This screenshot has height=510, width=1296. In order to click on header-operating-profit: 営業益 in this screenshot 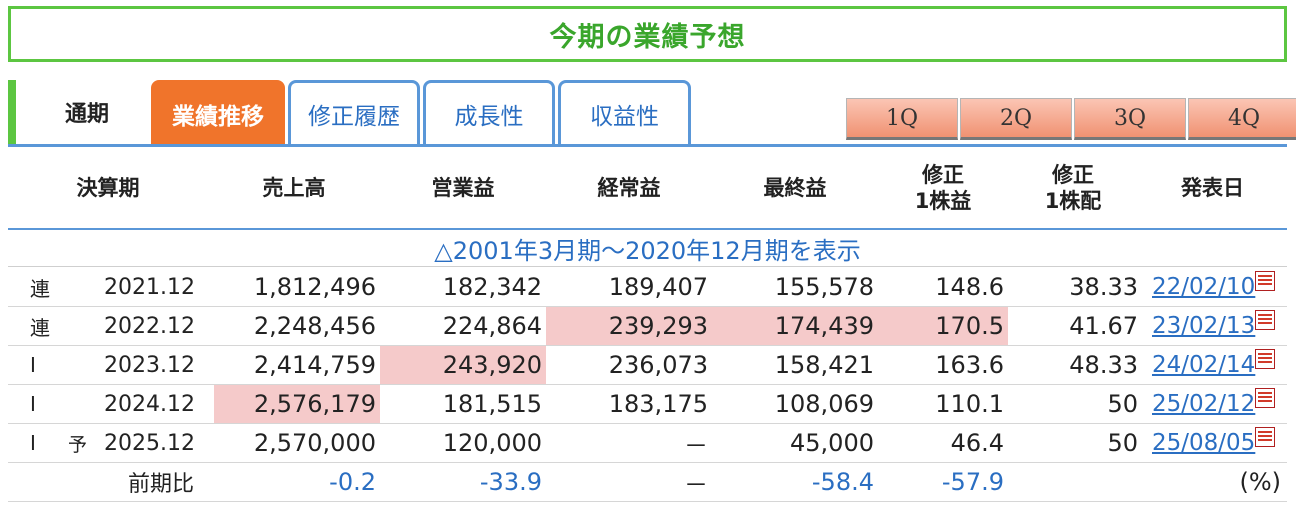, I will do `click(463, 187)`.